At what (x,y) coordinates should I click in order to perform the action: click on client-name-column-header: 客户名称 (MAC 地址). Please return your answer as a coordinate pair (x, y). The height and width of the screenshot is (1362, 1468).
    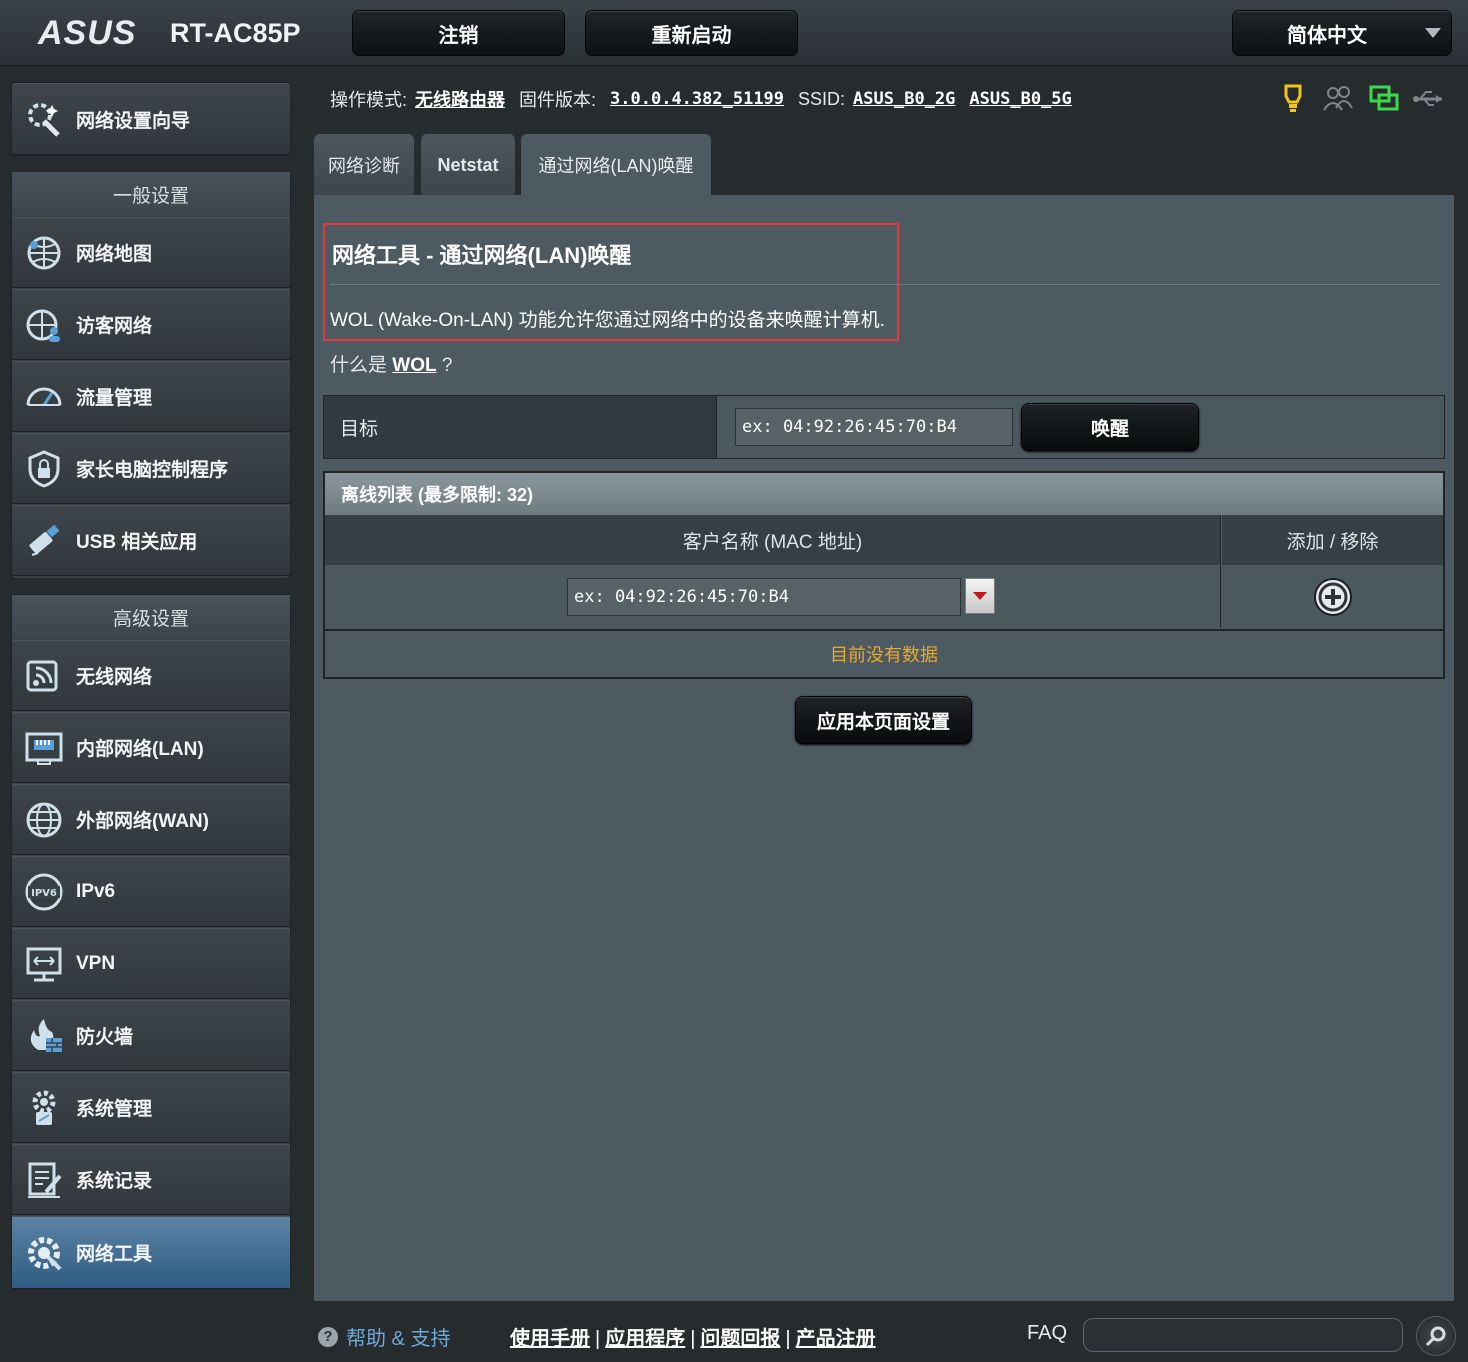
    Looking at the image, I should click on (773, 540).